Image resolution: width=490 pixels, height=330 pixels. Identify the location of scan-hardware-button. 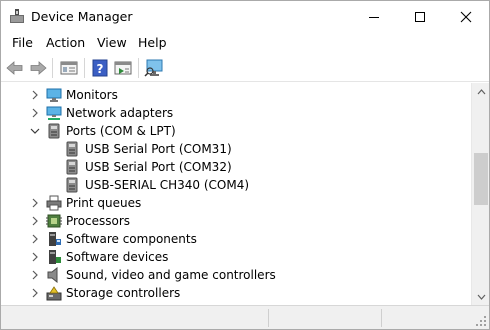
(154, 68).